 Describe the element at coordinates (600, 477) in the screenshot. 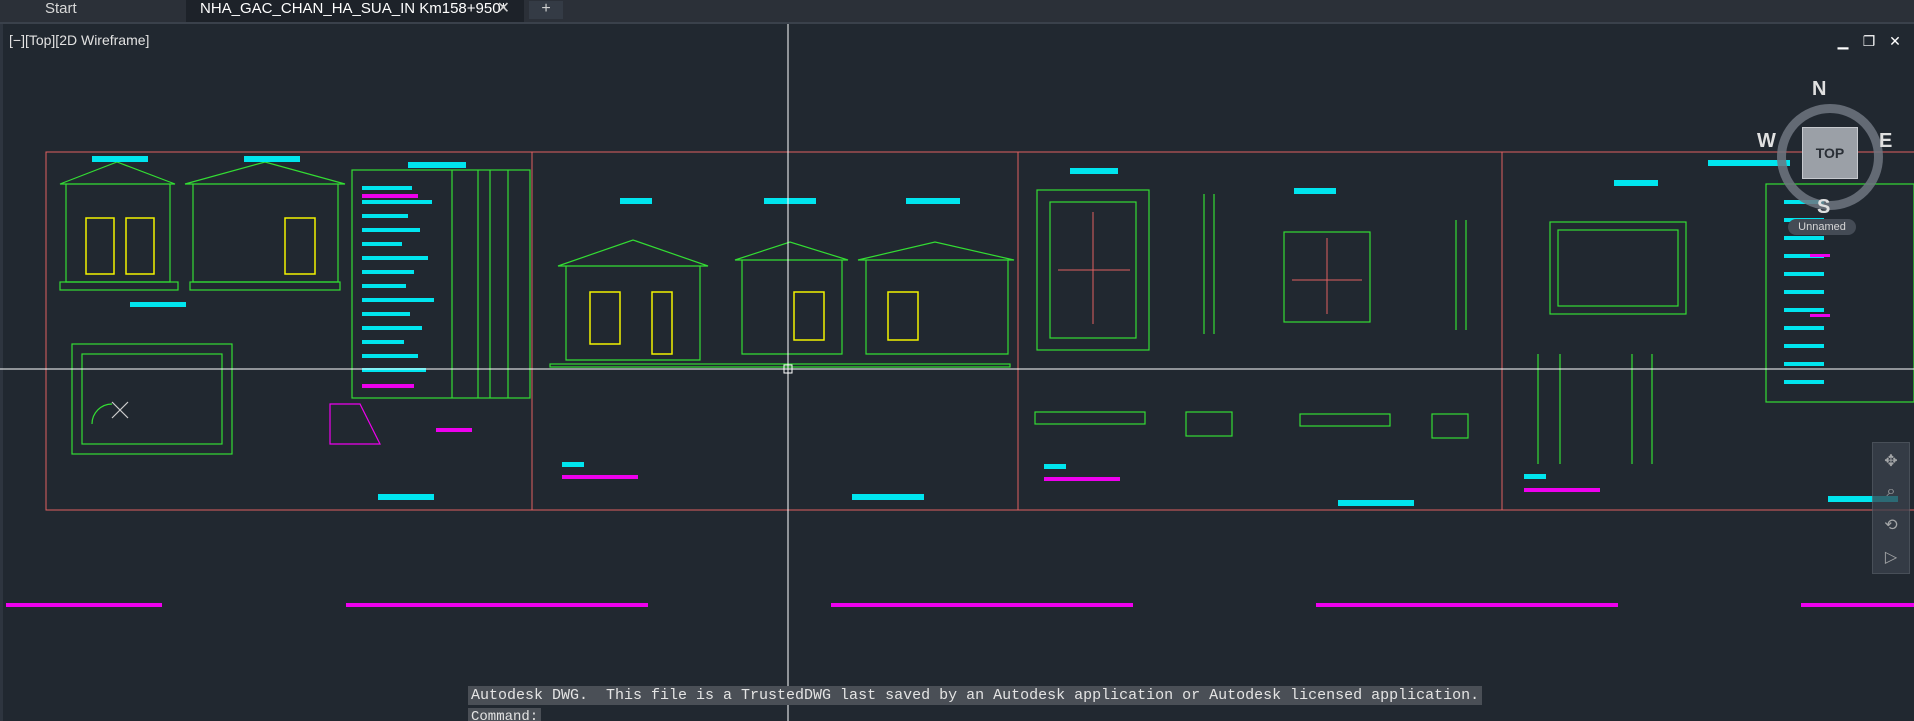

I see `sheet-2-magenta-notes` at that location.